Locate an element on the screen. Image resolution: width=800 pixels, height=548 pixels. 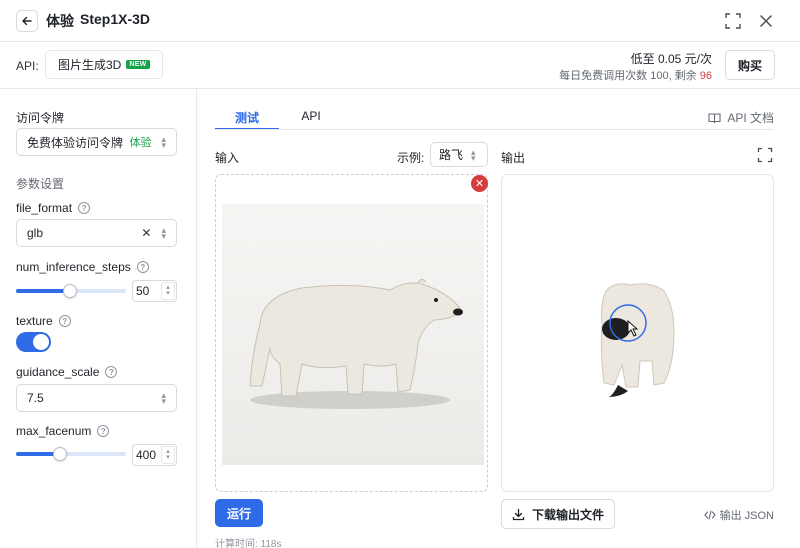
num-inference-steps-value: 50 is located at coordinates (143, 291).